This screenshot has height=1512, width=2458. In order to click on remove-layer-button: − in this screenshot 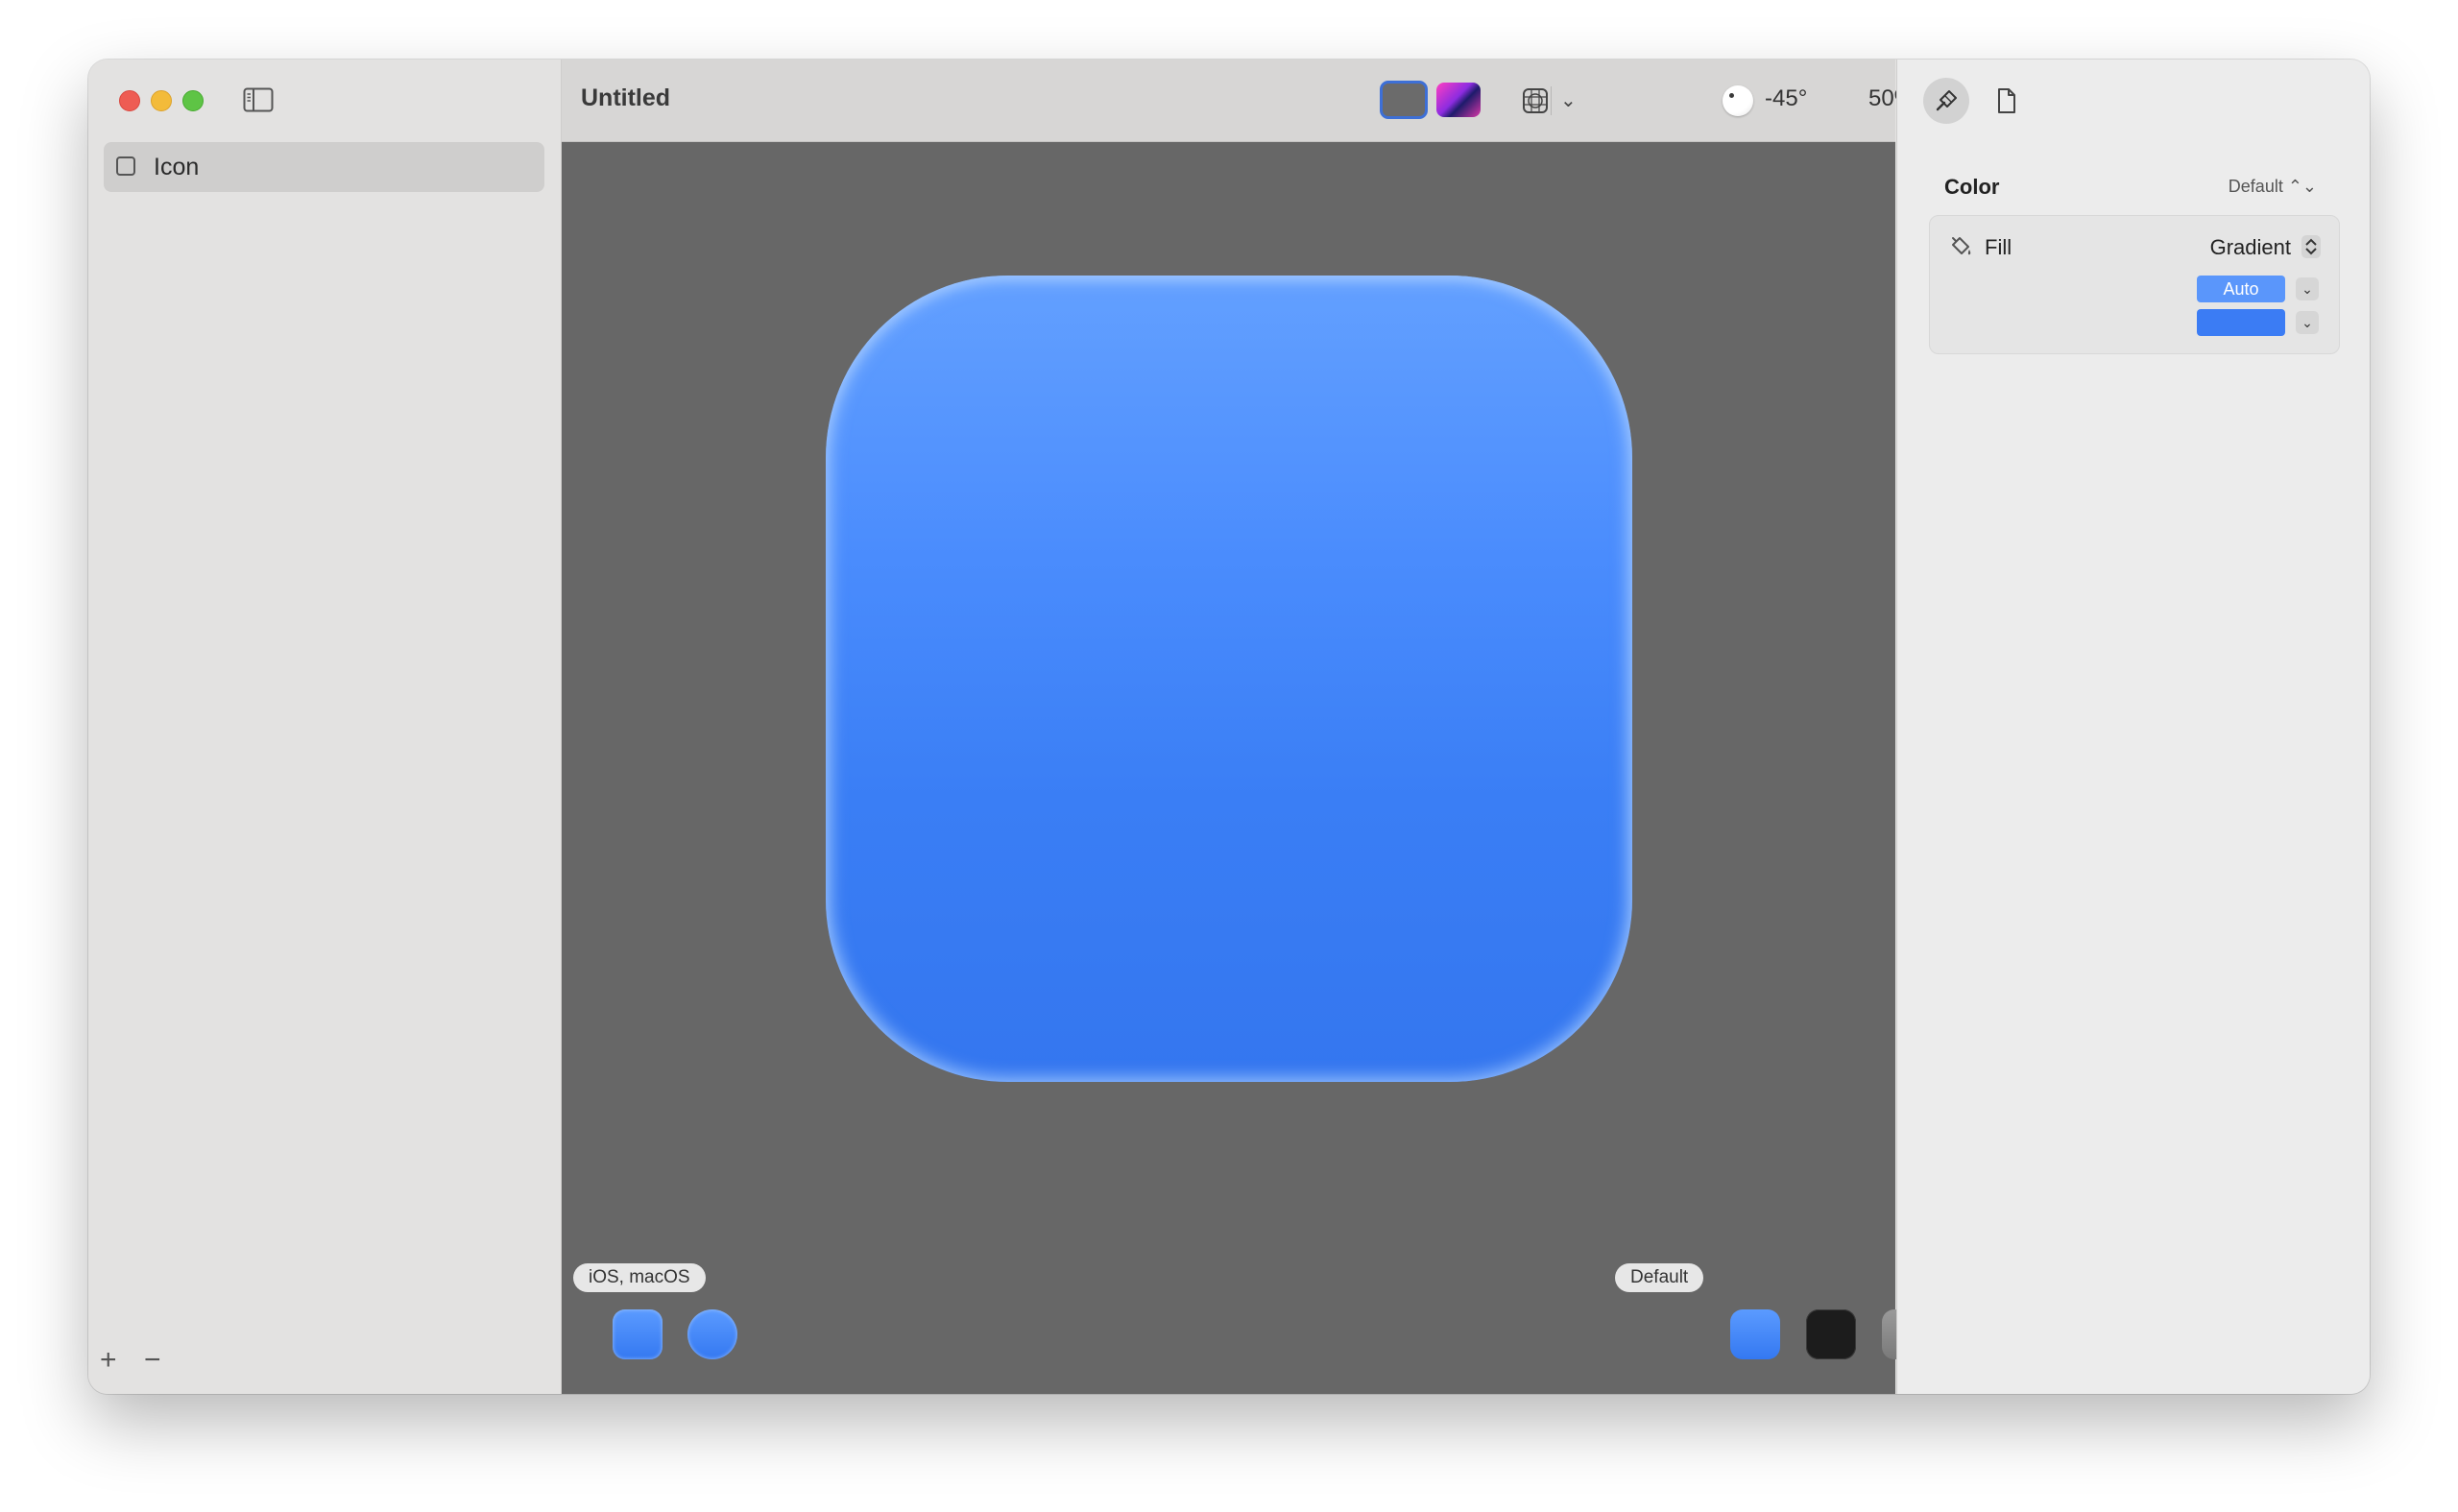, I will do `click(152, 1360)`.